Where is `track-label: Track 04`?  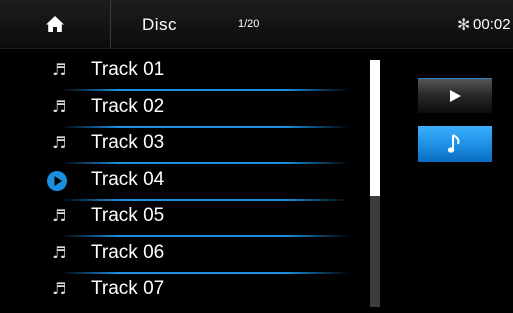
track-label: Track 04 is located at coordinates (128, 179).